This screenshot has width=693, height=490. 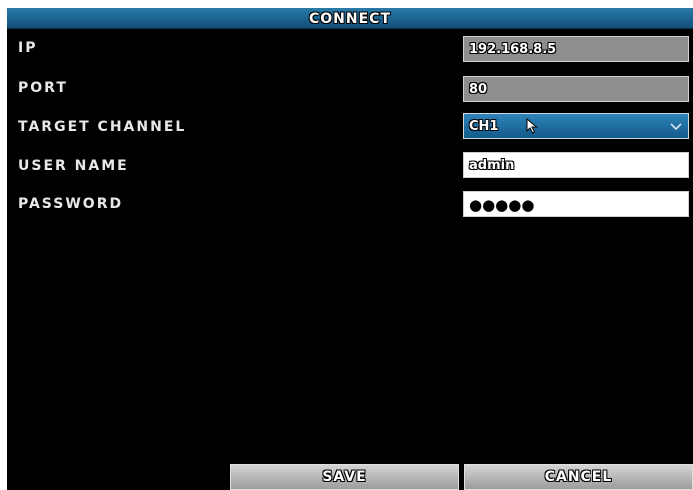 What do you see at coordinates (344, 477) in the screenshot?
I see `save-button: SAVE` at bounding box center [344, 477].